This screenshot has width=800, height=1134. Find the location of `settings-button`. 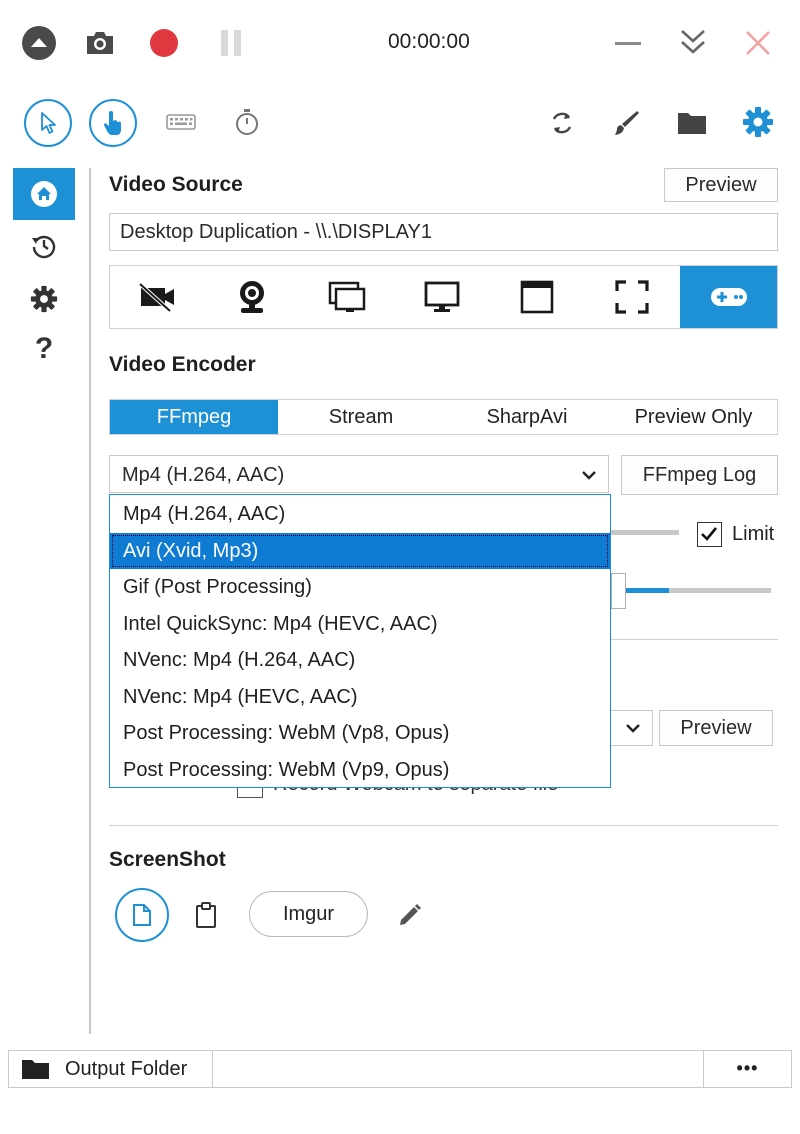

settings-button is located at coordinates (758, 122).